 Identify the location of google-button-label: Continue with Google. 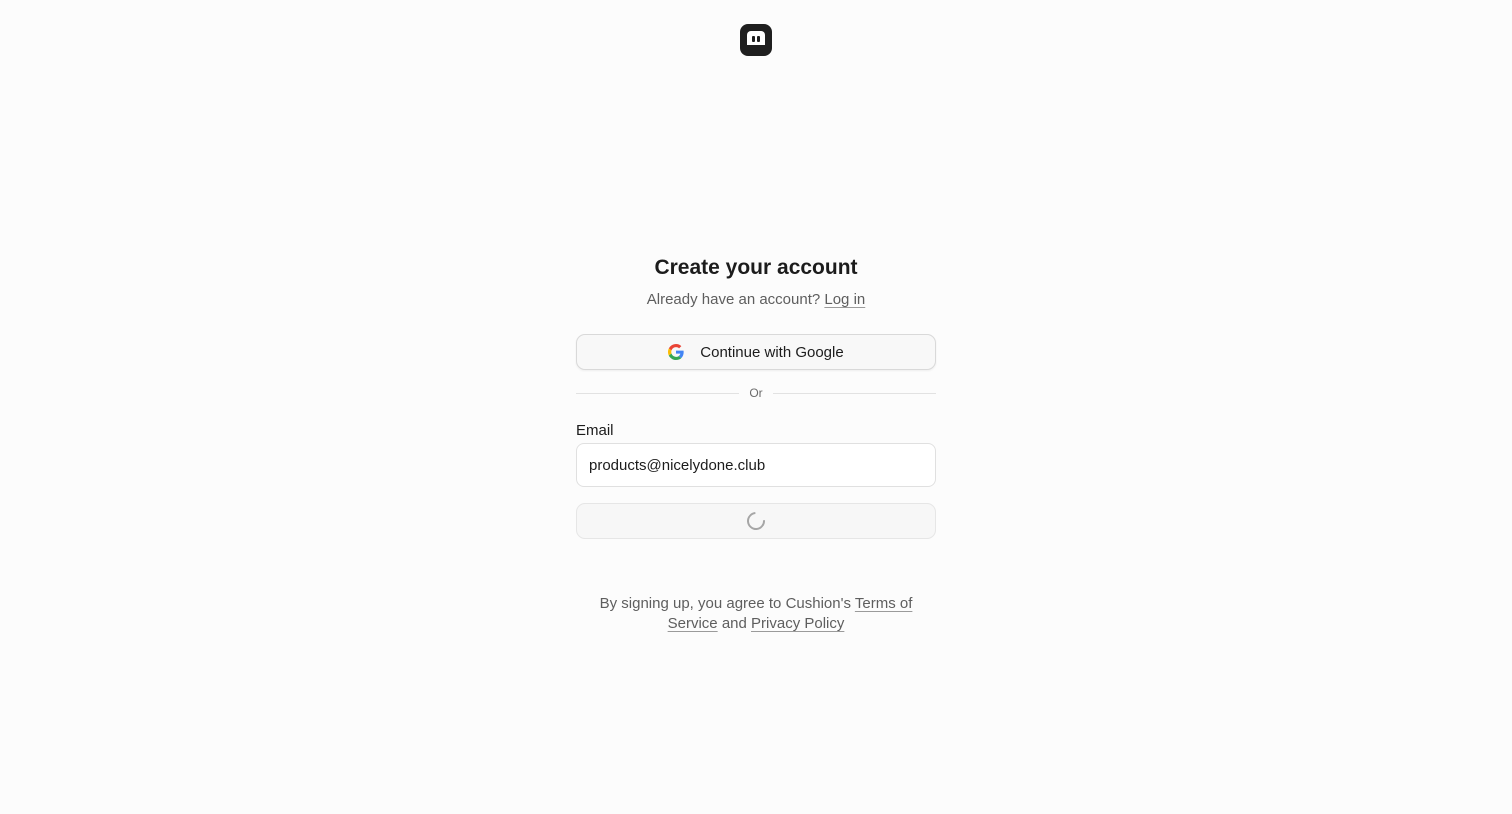
(772, 352).